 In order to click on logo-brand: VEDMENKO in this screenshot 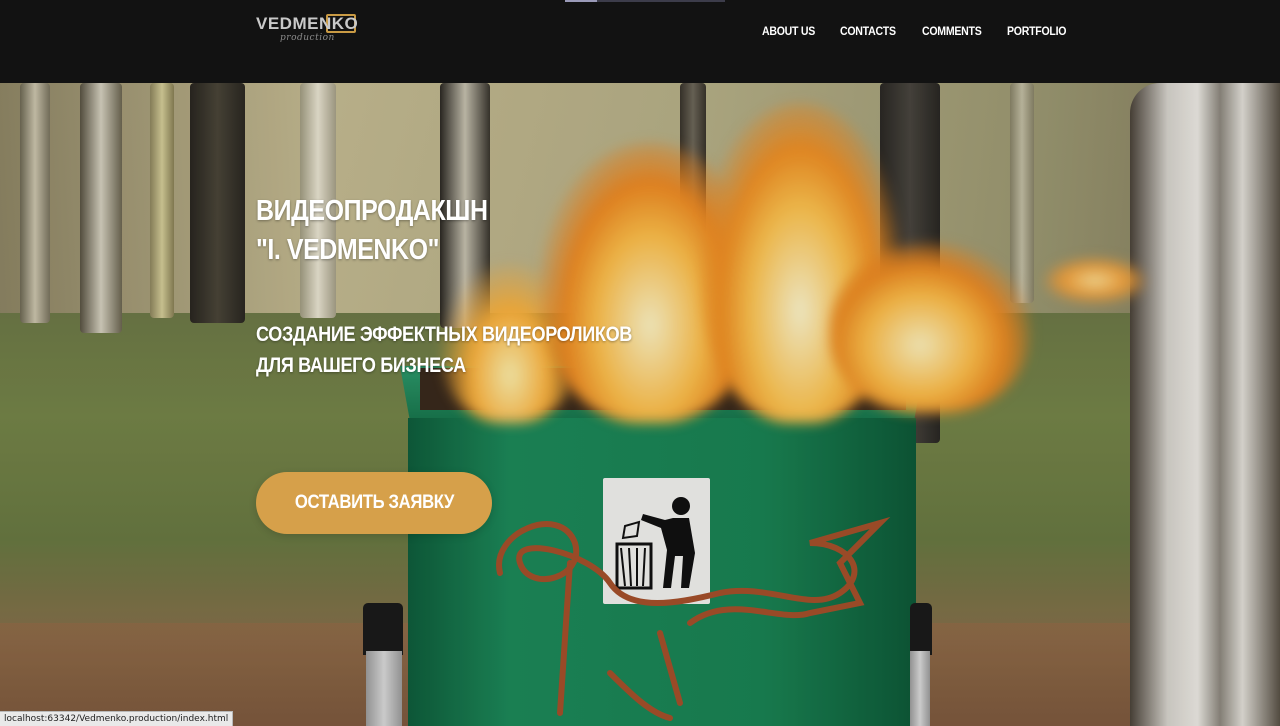, I will do `click(307, 23)`.